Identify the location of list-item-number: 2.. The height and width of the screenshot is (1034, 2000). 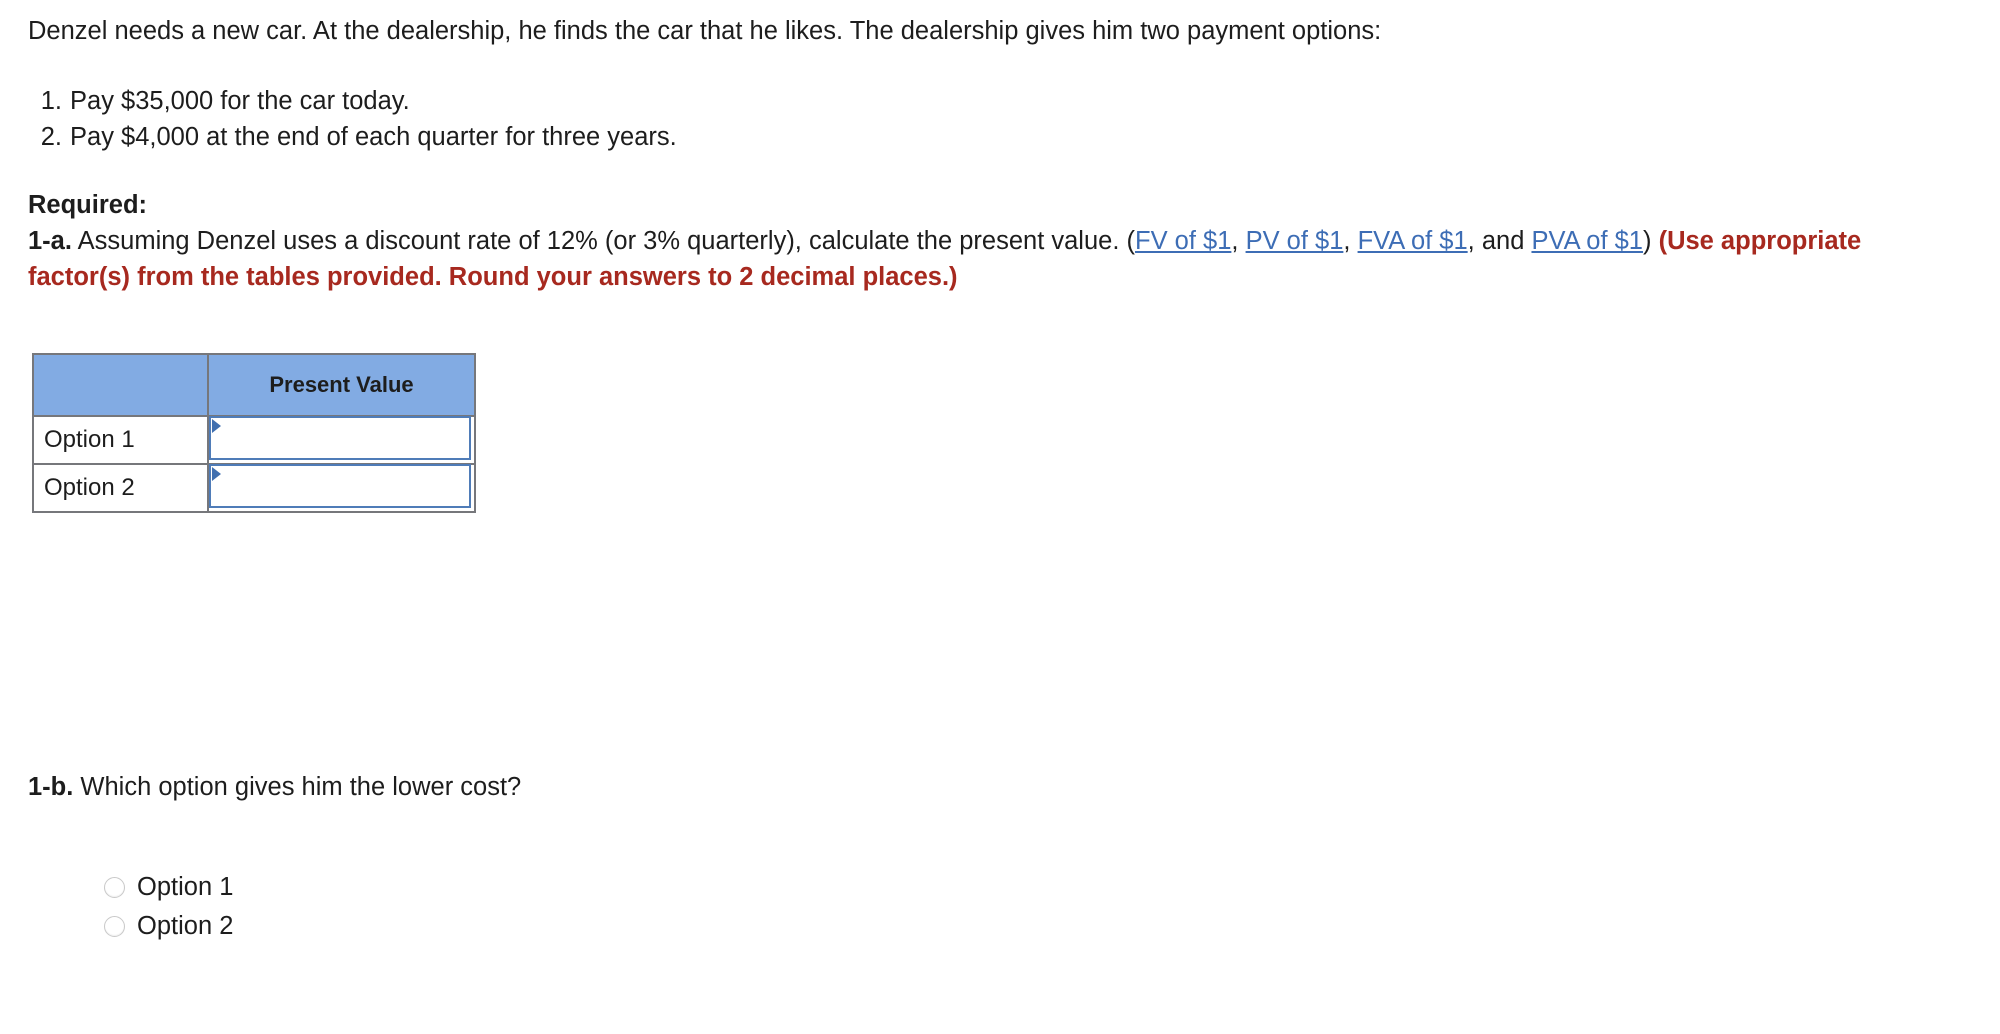
(51, 137).